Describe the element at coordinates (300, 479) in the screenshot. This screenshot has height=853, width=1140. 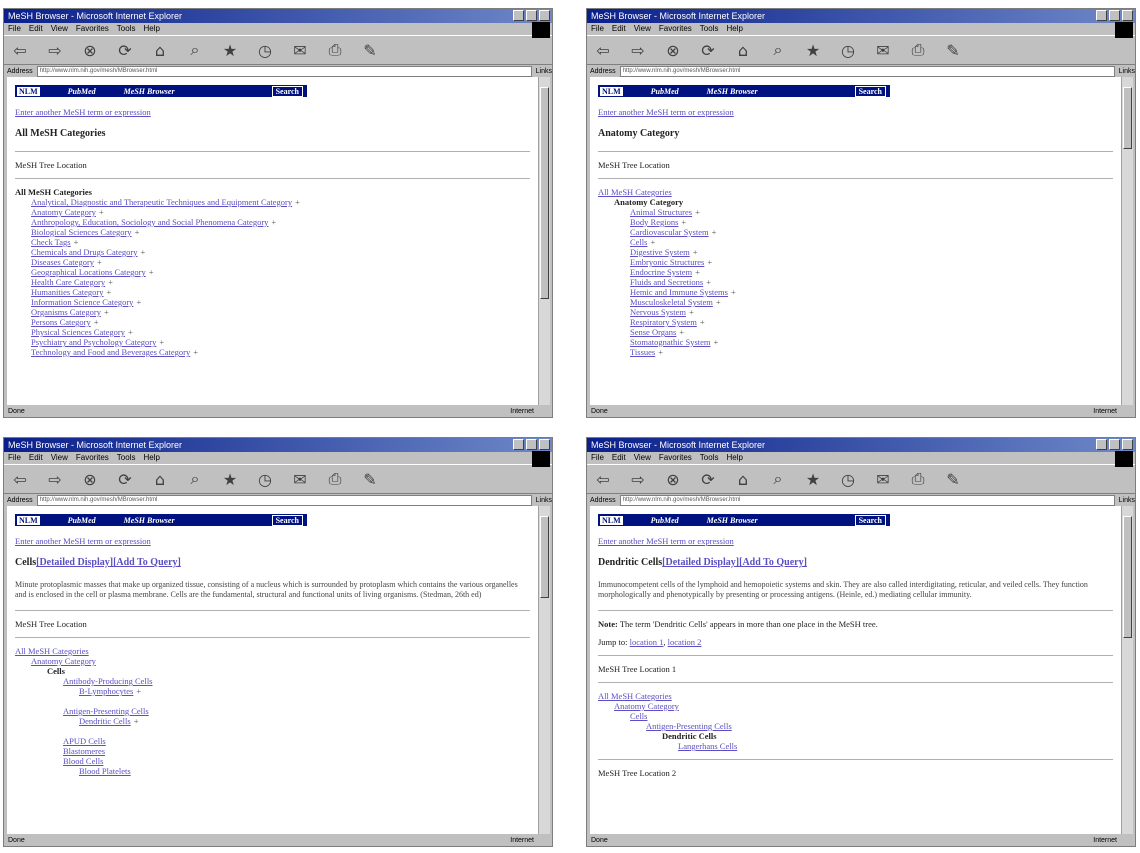
I see `mail-icon: ✉` at that location.